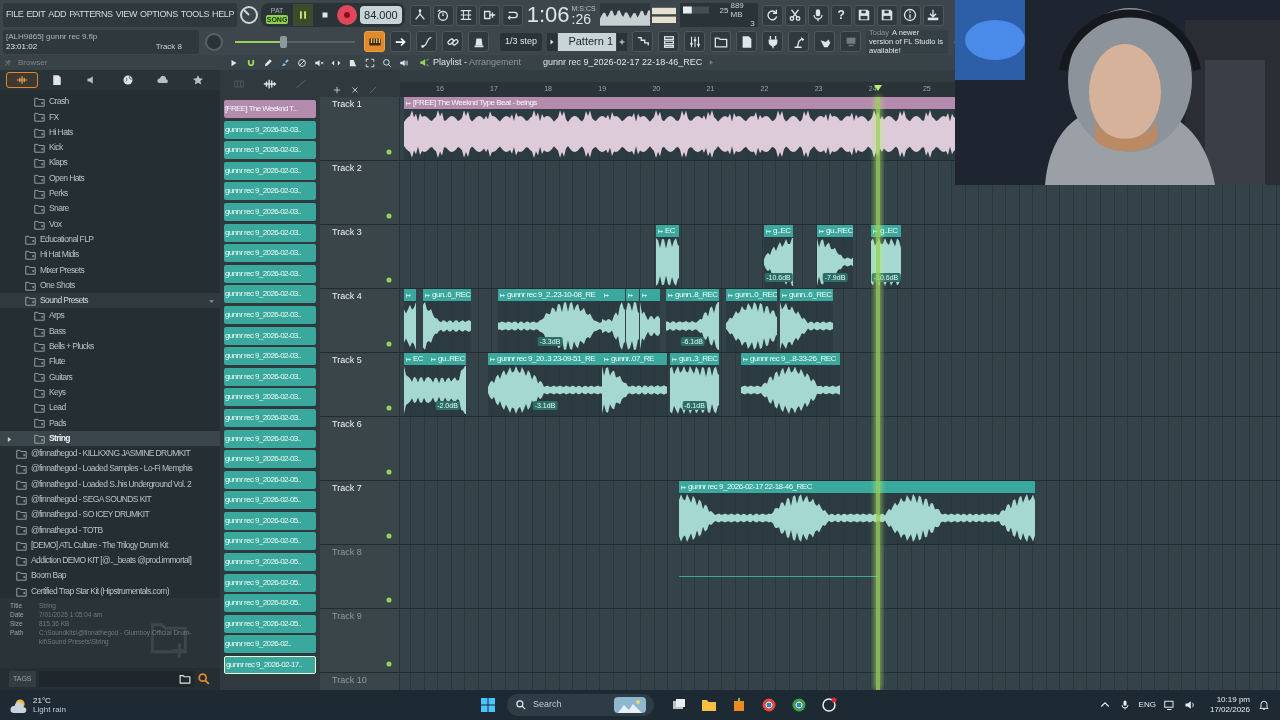 The width and height of the screenshot is (1280, 720). What do you see at coordinates (110, 117) in the screenshot?
I see `folder-item: FX` at bounding box center [110, 117].